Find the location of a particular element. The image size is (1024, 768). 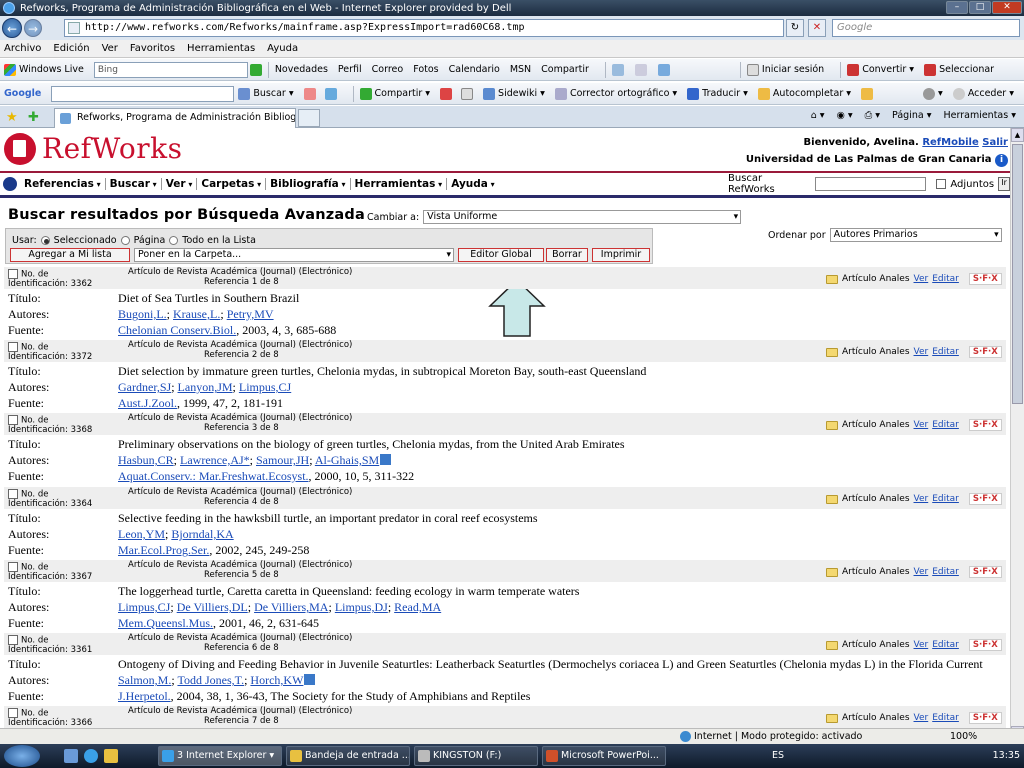

refresh-button: ↻ is located at coordinates (795, 28).